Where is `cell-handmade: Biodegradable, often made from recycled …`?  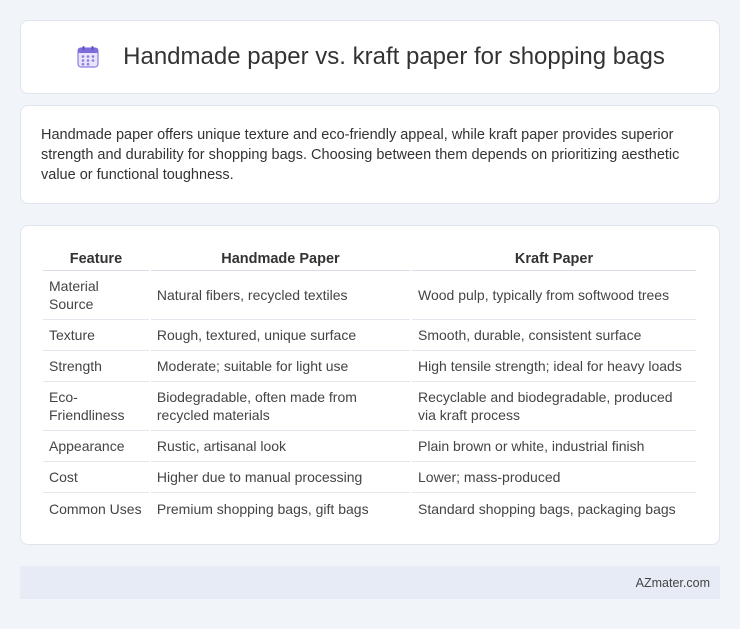
cell-handmade: Biodegradable, often made from recycled … is located at coordinates (280, 406).